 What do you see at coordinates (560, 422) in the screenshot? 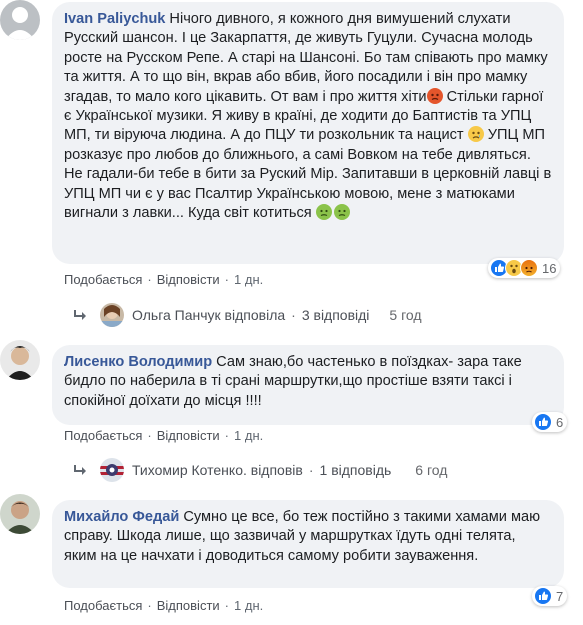
I see `reaction-count: 6` at bounding box center [560, 422].